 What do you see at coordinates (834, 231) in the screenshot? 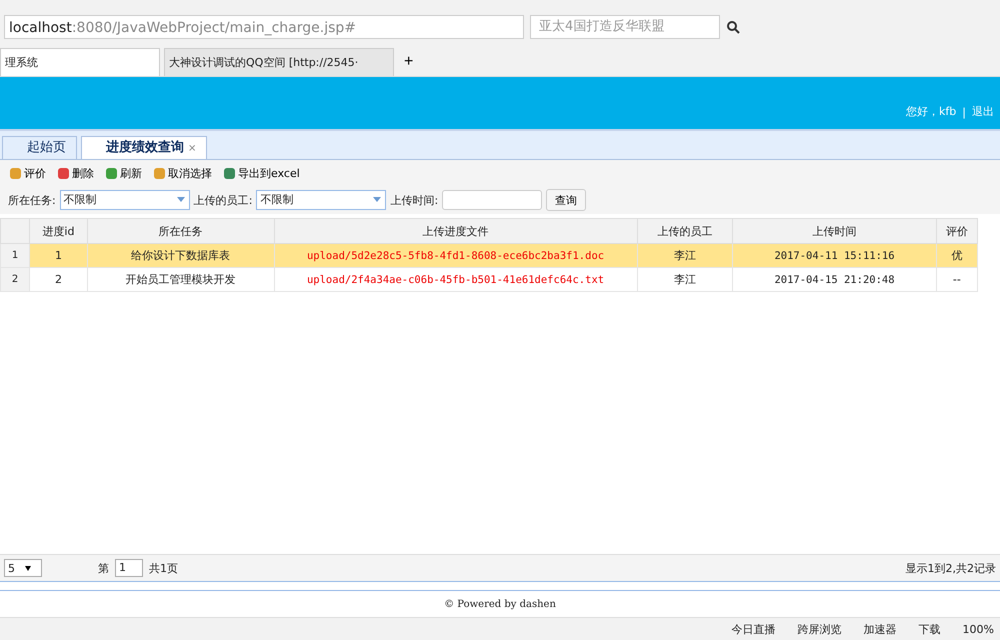
I see `column-header: 上传时间` at bounding box center [834, 231].